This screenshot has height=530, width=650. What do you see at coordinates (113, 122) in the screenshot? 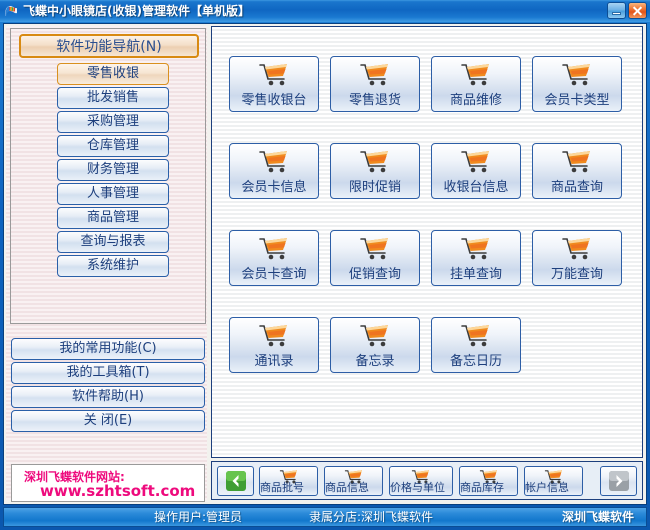
I see `sidebar-item-purchasing: 采购管理` at bounding box center [113, 122].